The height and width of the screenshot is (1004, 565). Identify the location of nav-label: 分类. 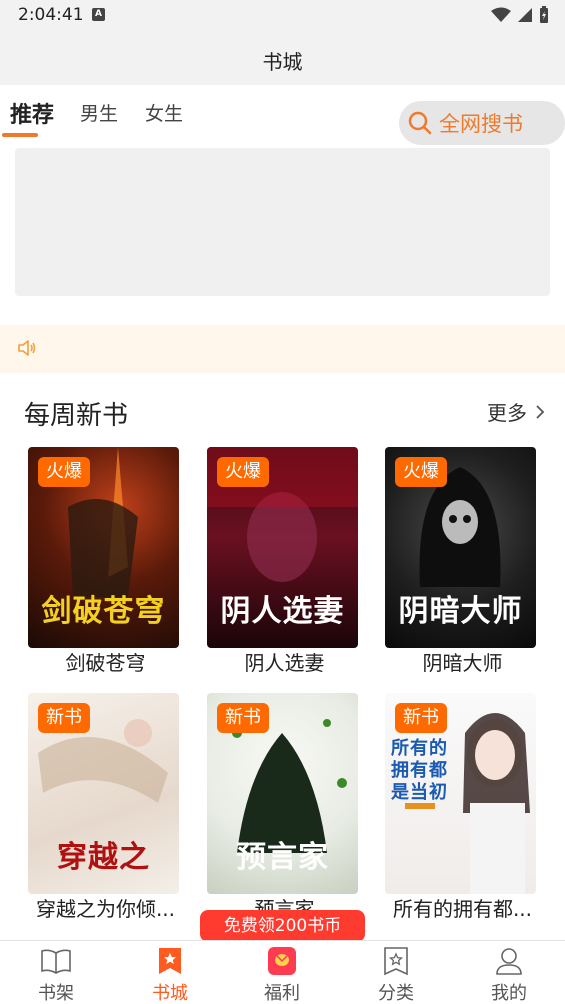
(396, 993).